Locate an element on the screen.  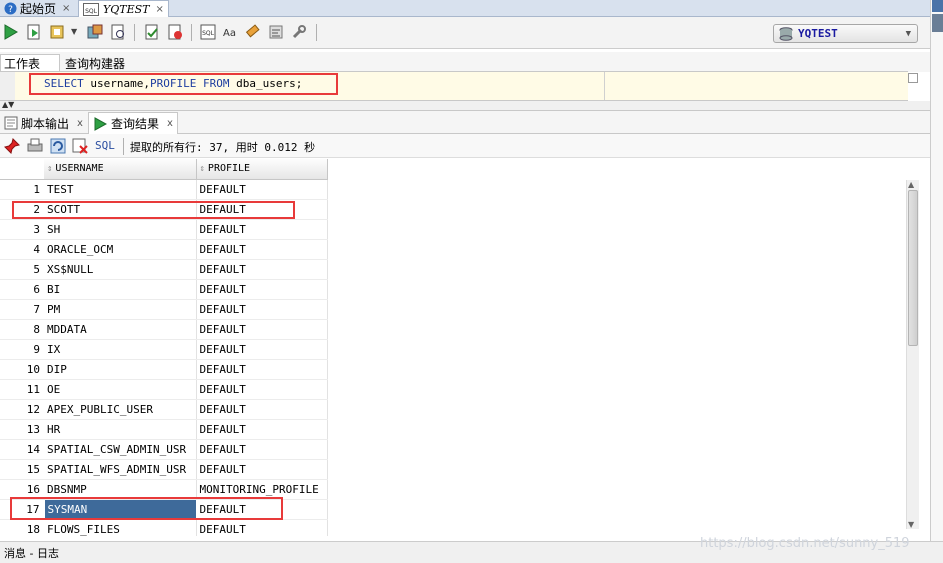
row-number: 15 is located at coordinates (22, 469).